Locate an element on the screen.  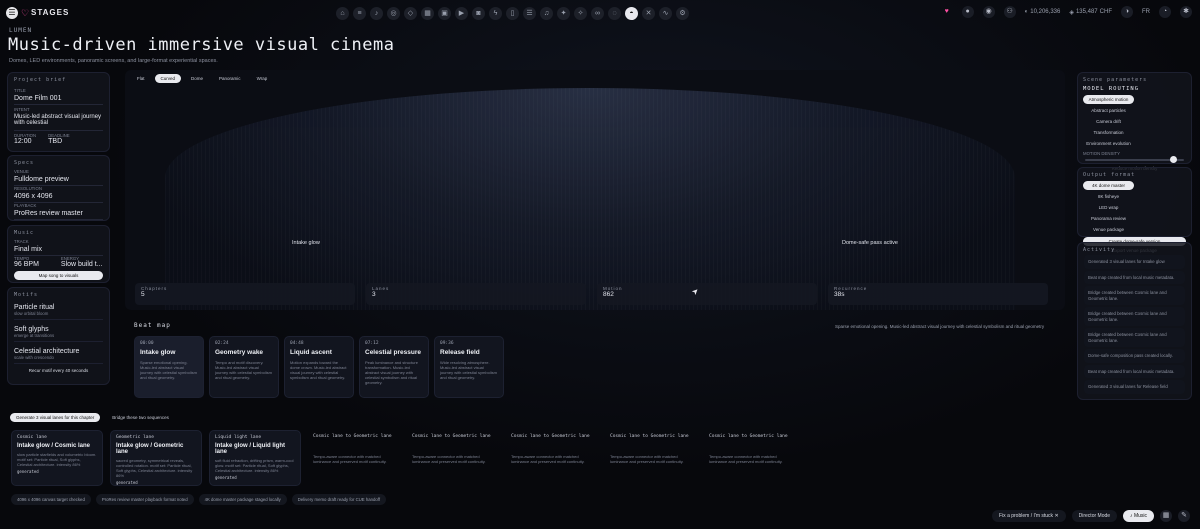
wave-icon: ∿ is located at coordinates (665, 13).